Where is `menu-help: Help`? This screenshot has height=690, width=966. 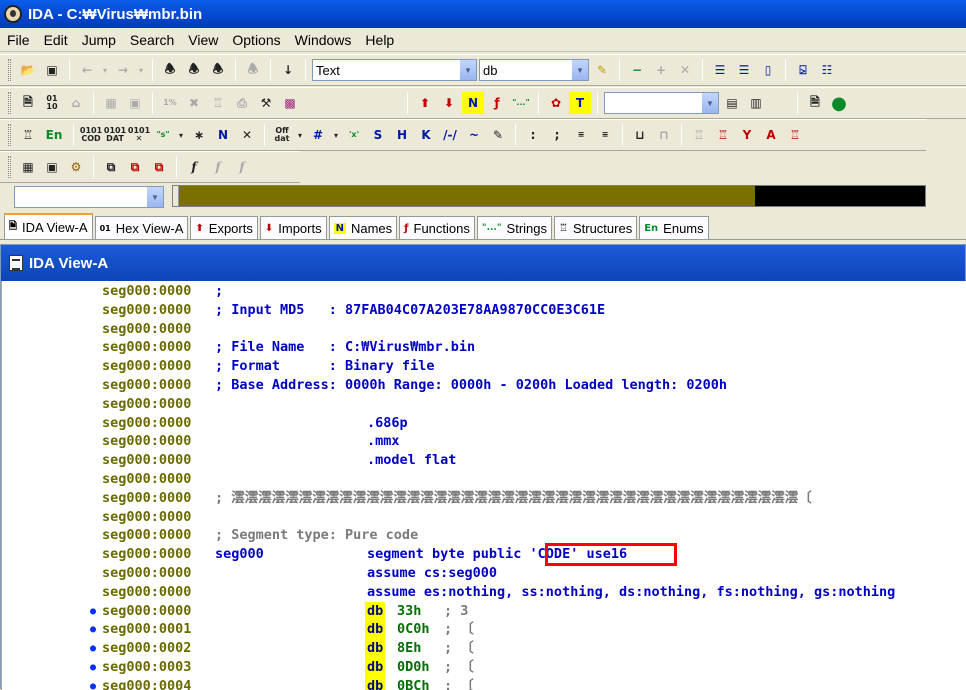
menu-help: Help is located at coordinates (379, 40).